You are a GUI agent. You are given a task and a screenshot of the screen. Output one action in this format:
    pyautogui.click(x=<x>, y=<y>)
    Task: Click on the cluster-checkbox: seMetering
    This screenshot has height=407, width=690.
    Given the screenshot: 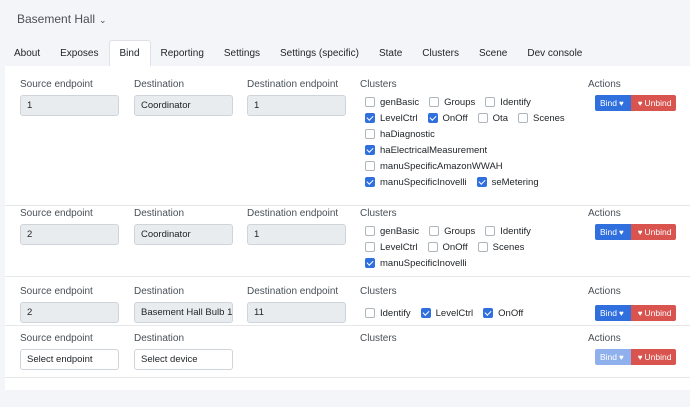 What is the action you would take?
    pyautogui.click(x=507, y=182)
    